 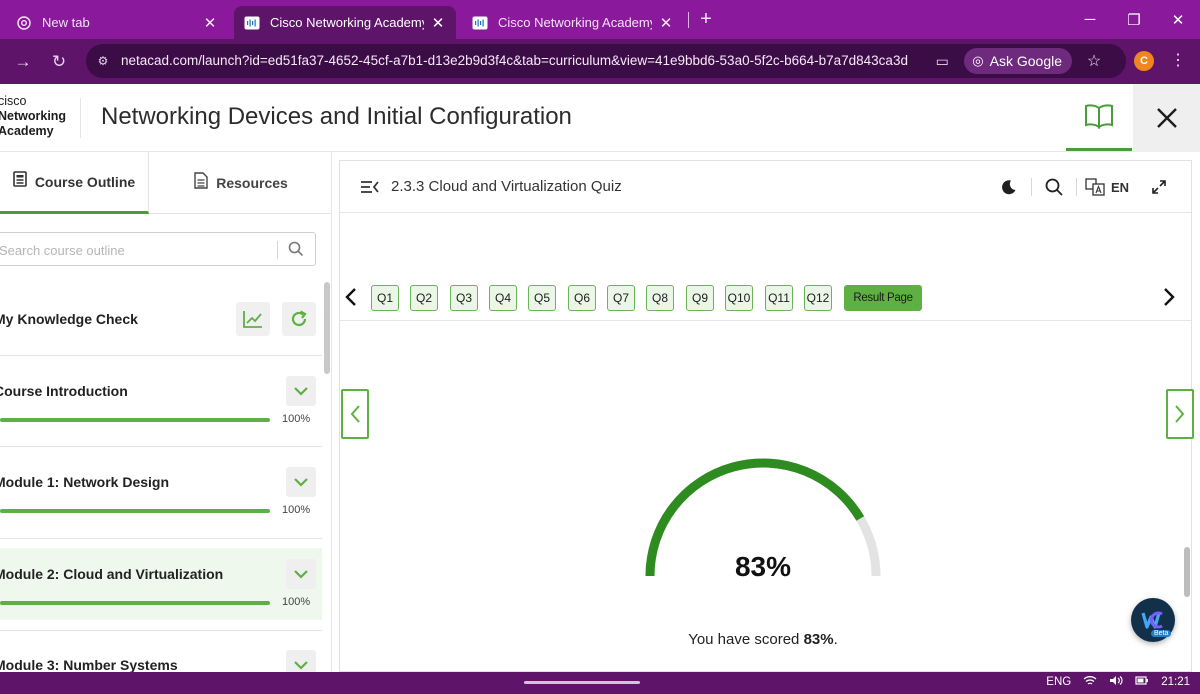 What do you see at coordinates (1175, 682) in the screenshot?
I see `clock: 21:21` at bounding box center [1175, 682].